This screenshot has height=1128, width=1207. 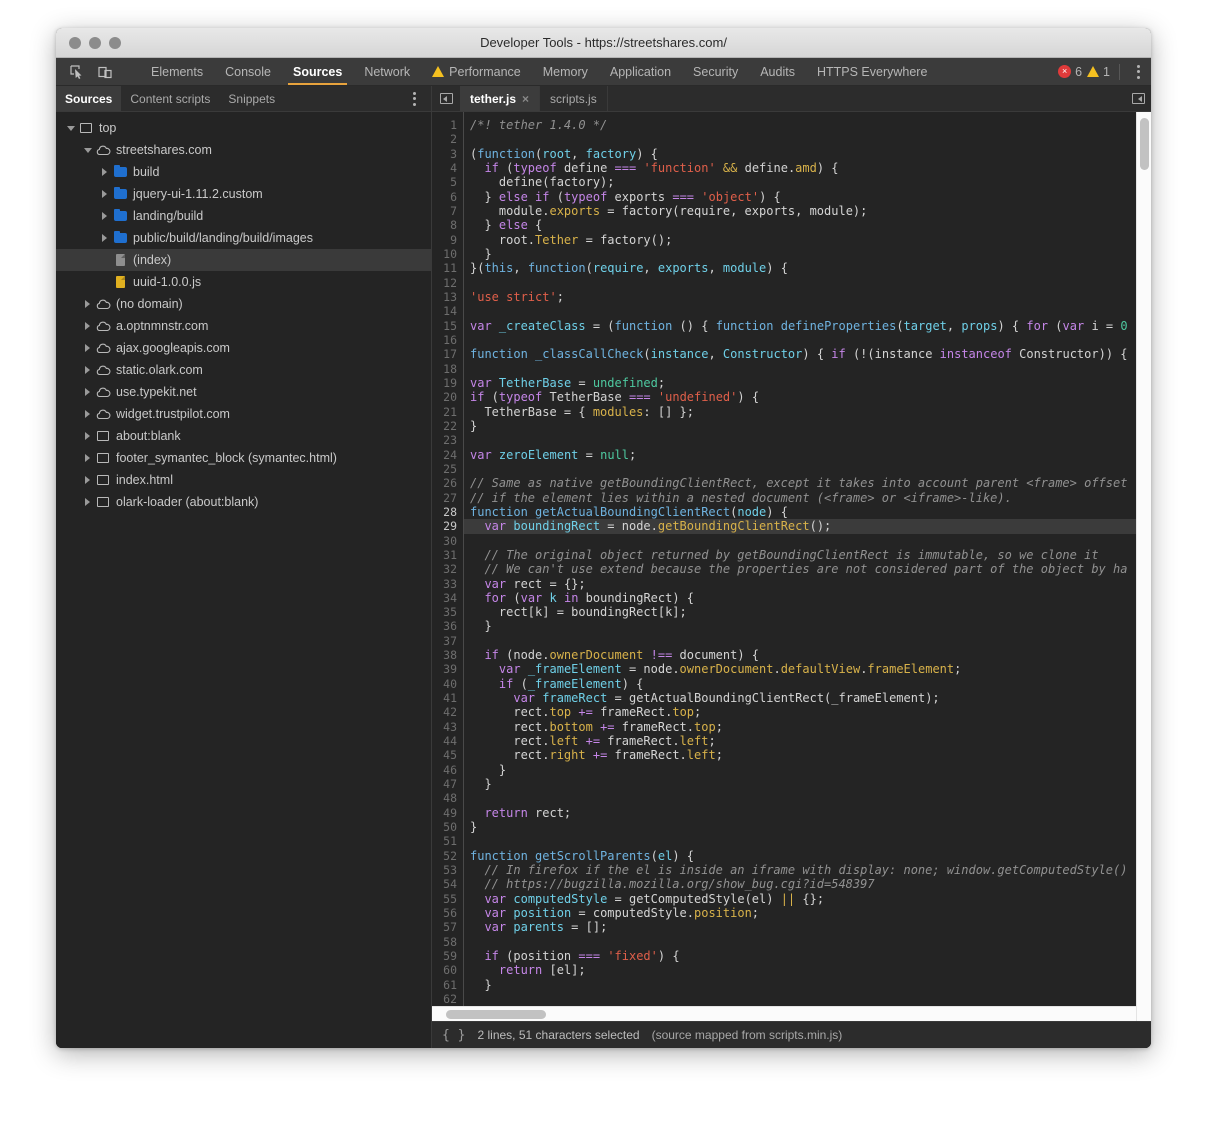 What do you see at coordinates (447, 741) in the screenshot?
I see `line-number: 44` at bounding box center [447, 741].